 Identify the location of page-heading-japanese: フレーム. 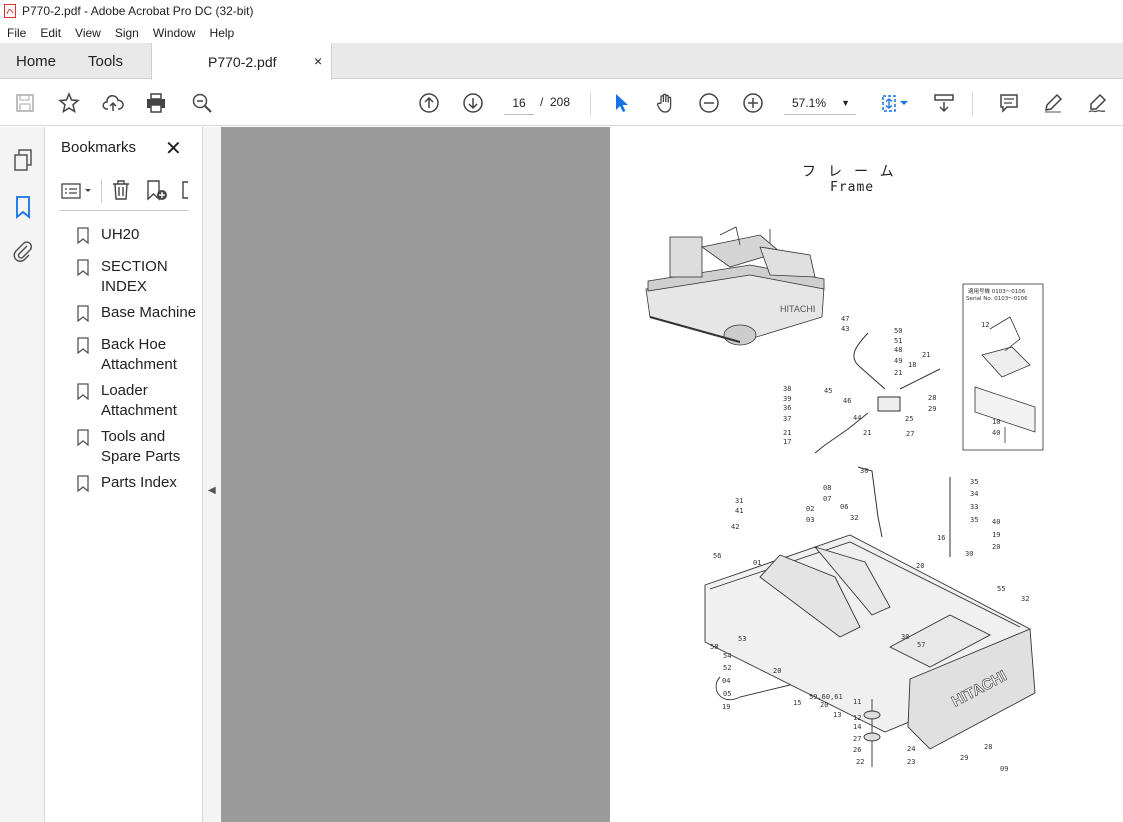
(854, 172).